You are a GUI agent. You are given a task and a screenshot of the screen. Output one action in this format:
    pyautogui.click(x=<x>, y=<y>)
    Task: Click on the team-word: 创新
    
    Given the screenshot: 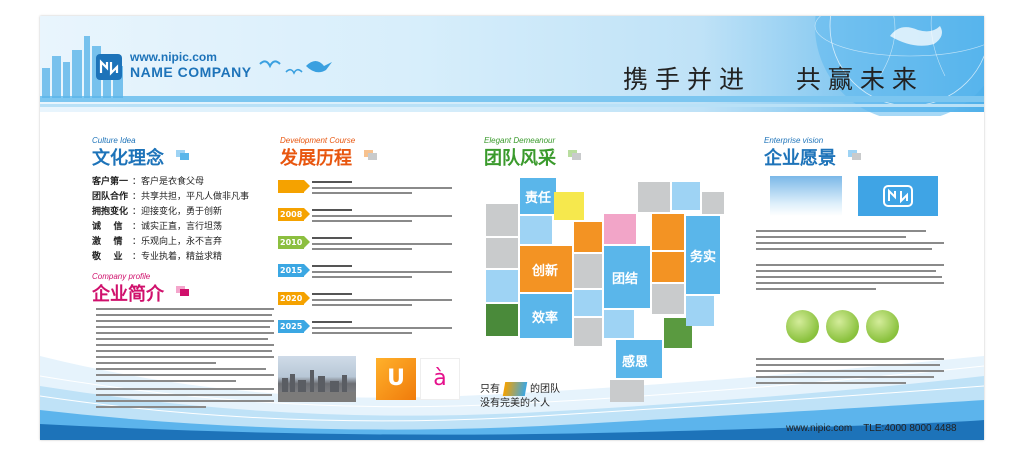 What is the action you would take?
    pyautogui.click(x=545, y=271)
    